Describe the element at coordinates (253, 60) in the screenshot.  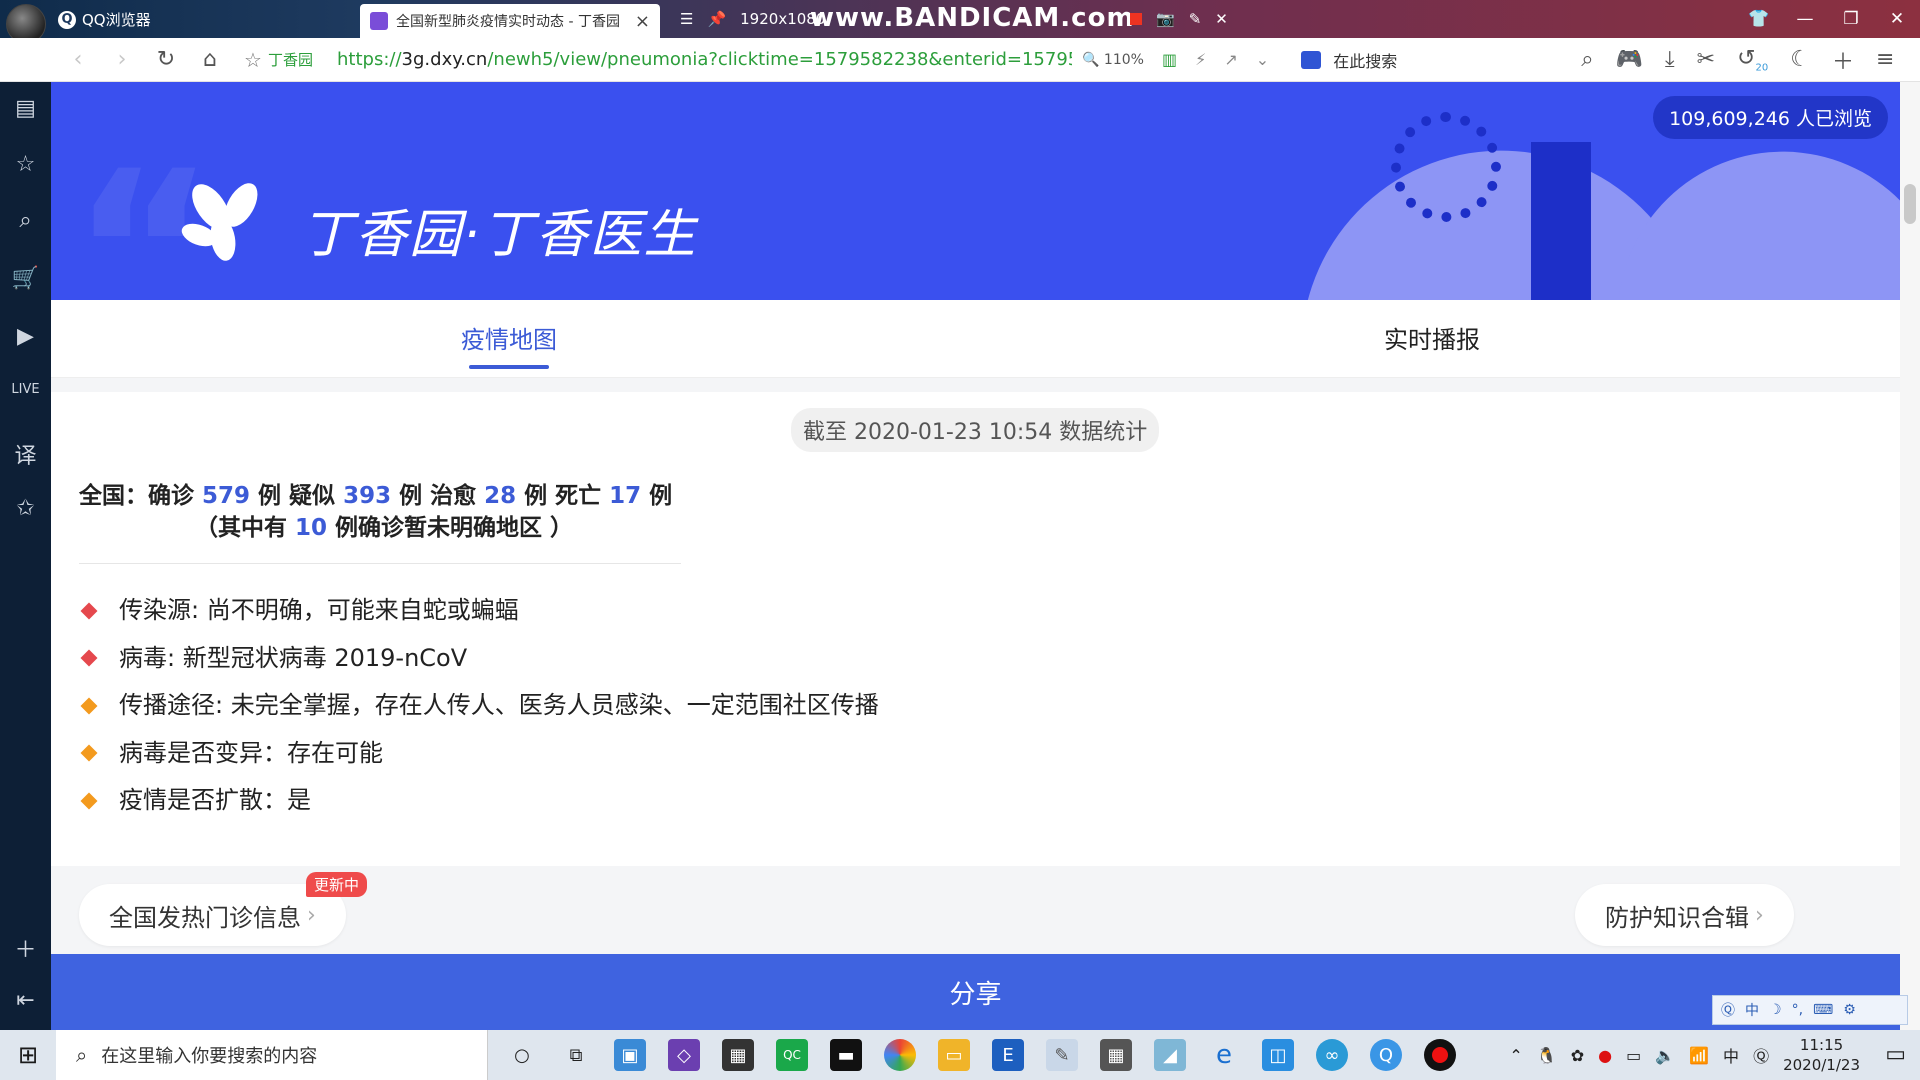
I see `bookmark-star-icon: ☆` at that location.